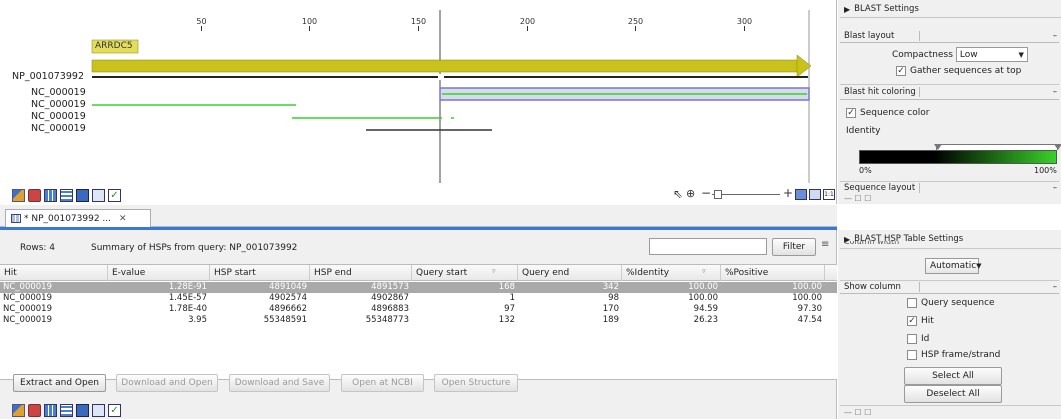 This screenshot has width=1061, height=419. What do you see at coordinates (27, 320) in the screenshot?
I see `table-cell: NC_000019` at bounding box center [27, 320].